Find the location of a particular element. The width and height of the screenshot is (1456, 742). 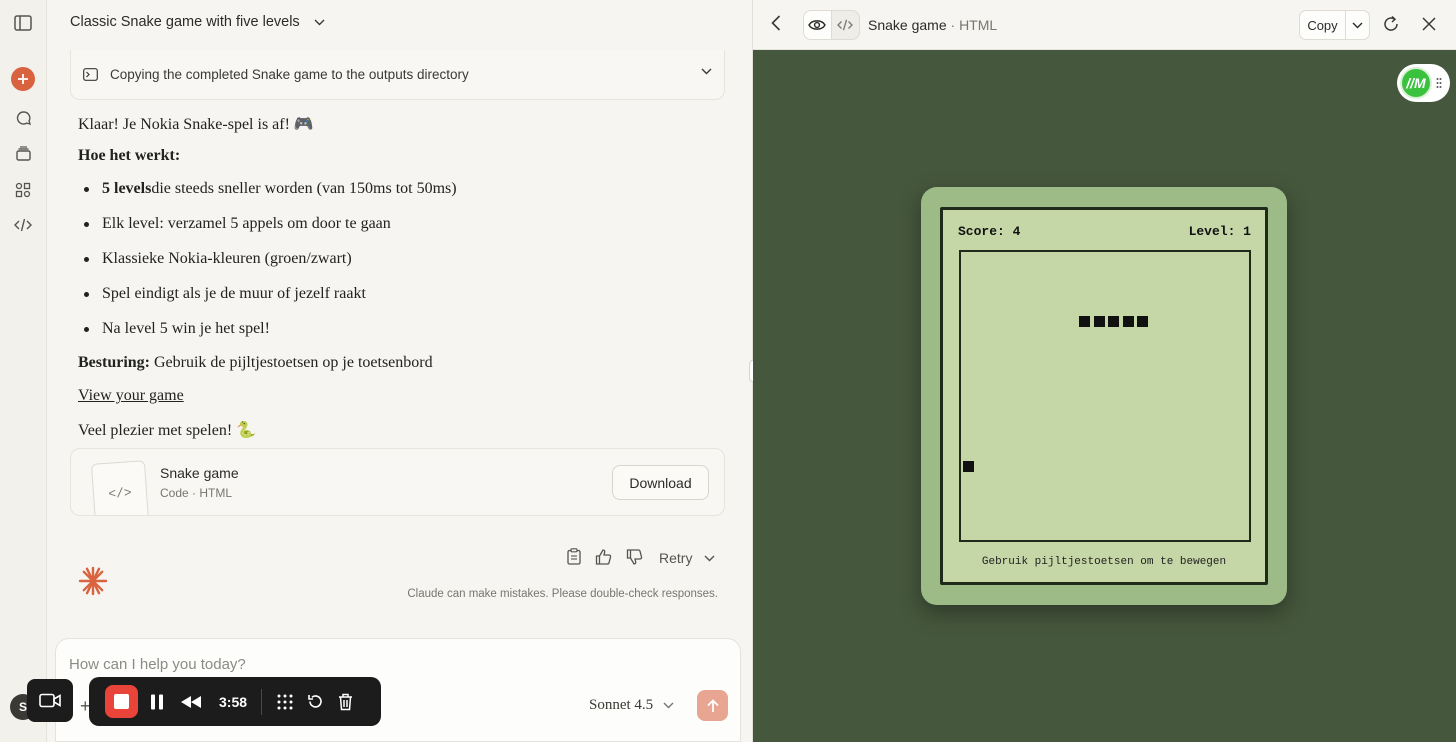

preview-tab is located at coordinates (818, 25).